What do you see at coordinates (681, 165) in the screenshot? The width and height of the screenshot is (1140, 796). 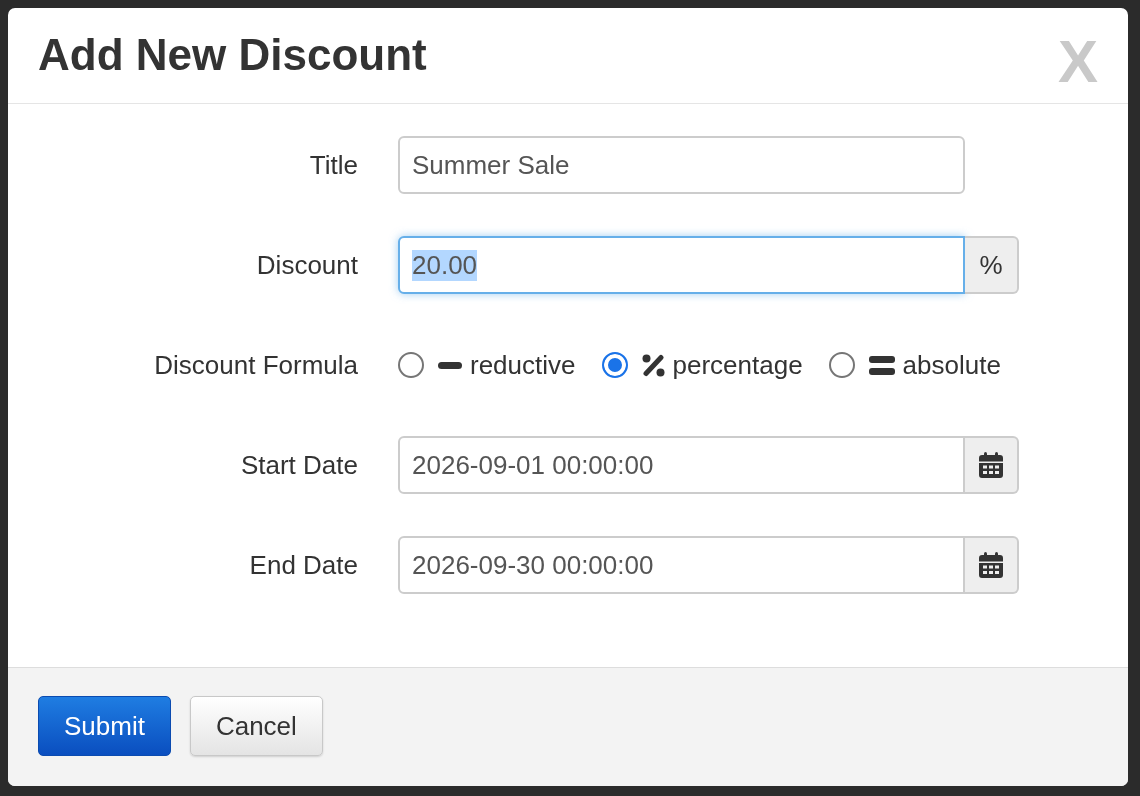 I see `input-field: Summer Sale` at bounding box center [681, 165].